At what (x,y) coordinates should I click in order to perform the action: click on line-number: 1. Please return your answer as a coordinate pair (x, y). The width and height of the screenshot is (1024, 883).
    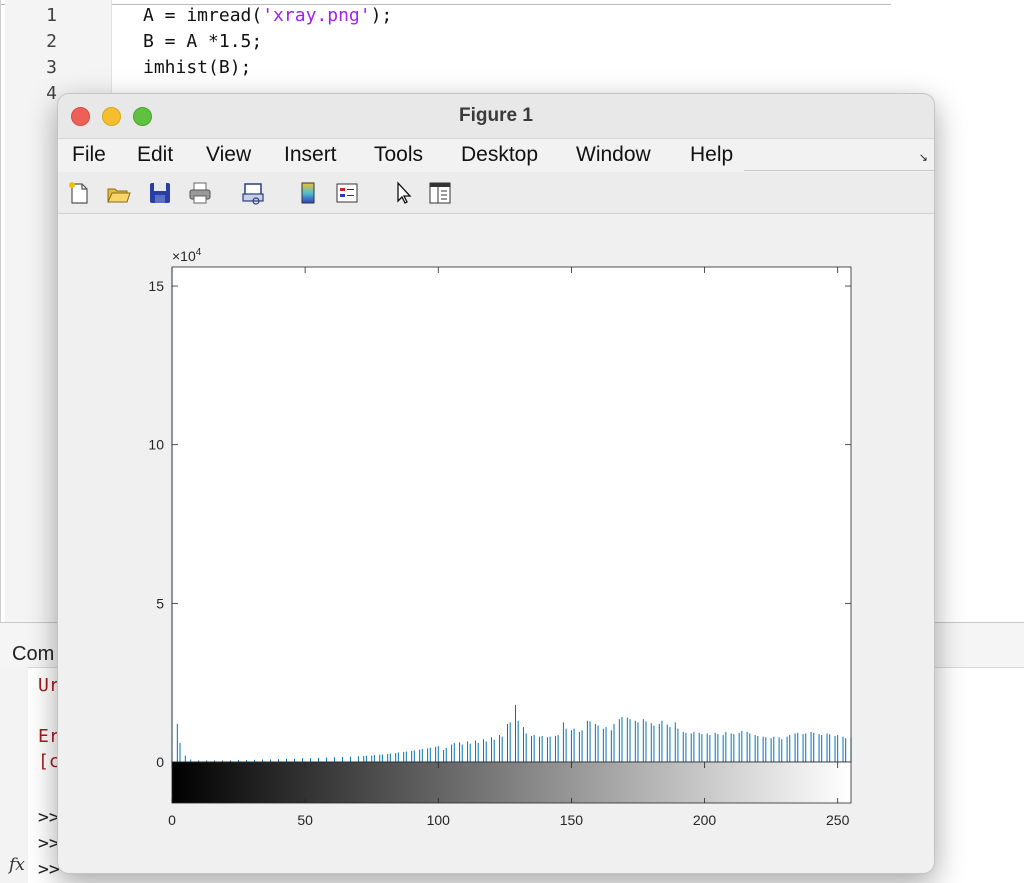
    Looking at the image, I should click on (51, 15).